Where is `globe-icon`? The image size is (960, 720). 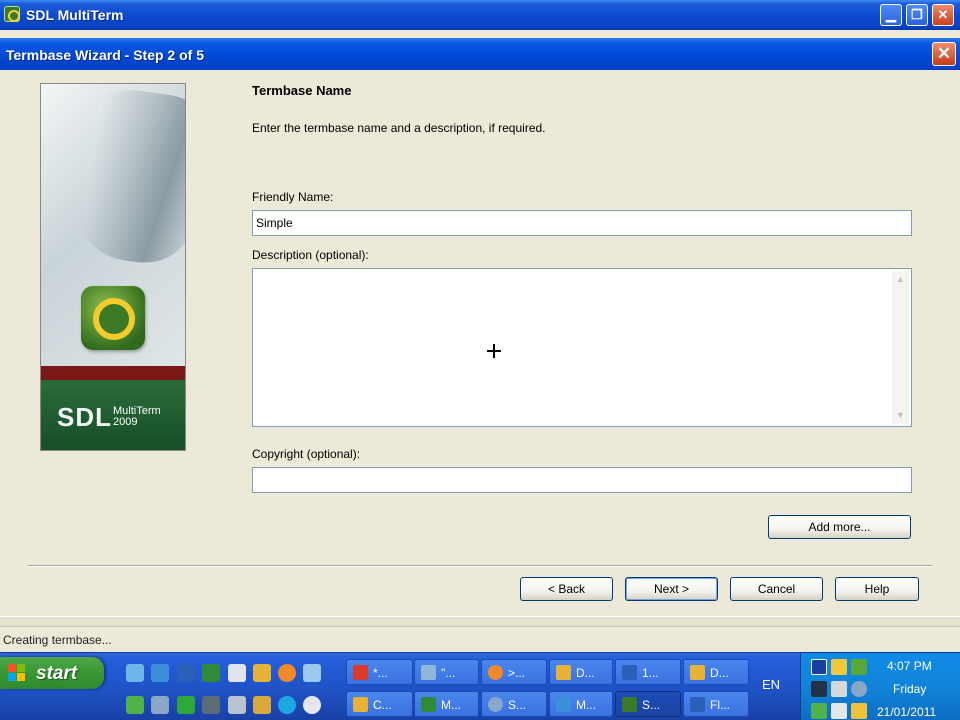
globe-icon is located at coordinates (495, 704).